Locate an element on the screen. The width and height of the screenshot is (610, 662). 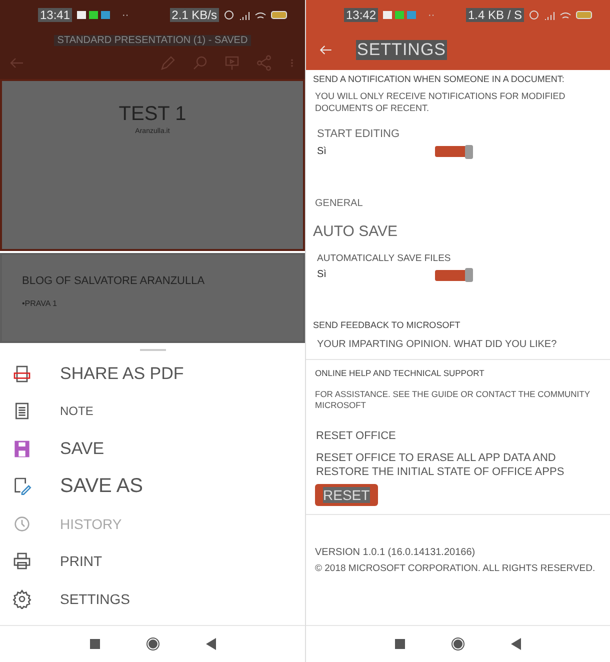
section-heading: RESET OFFICE is located at coordinates (356, 437).